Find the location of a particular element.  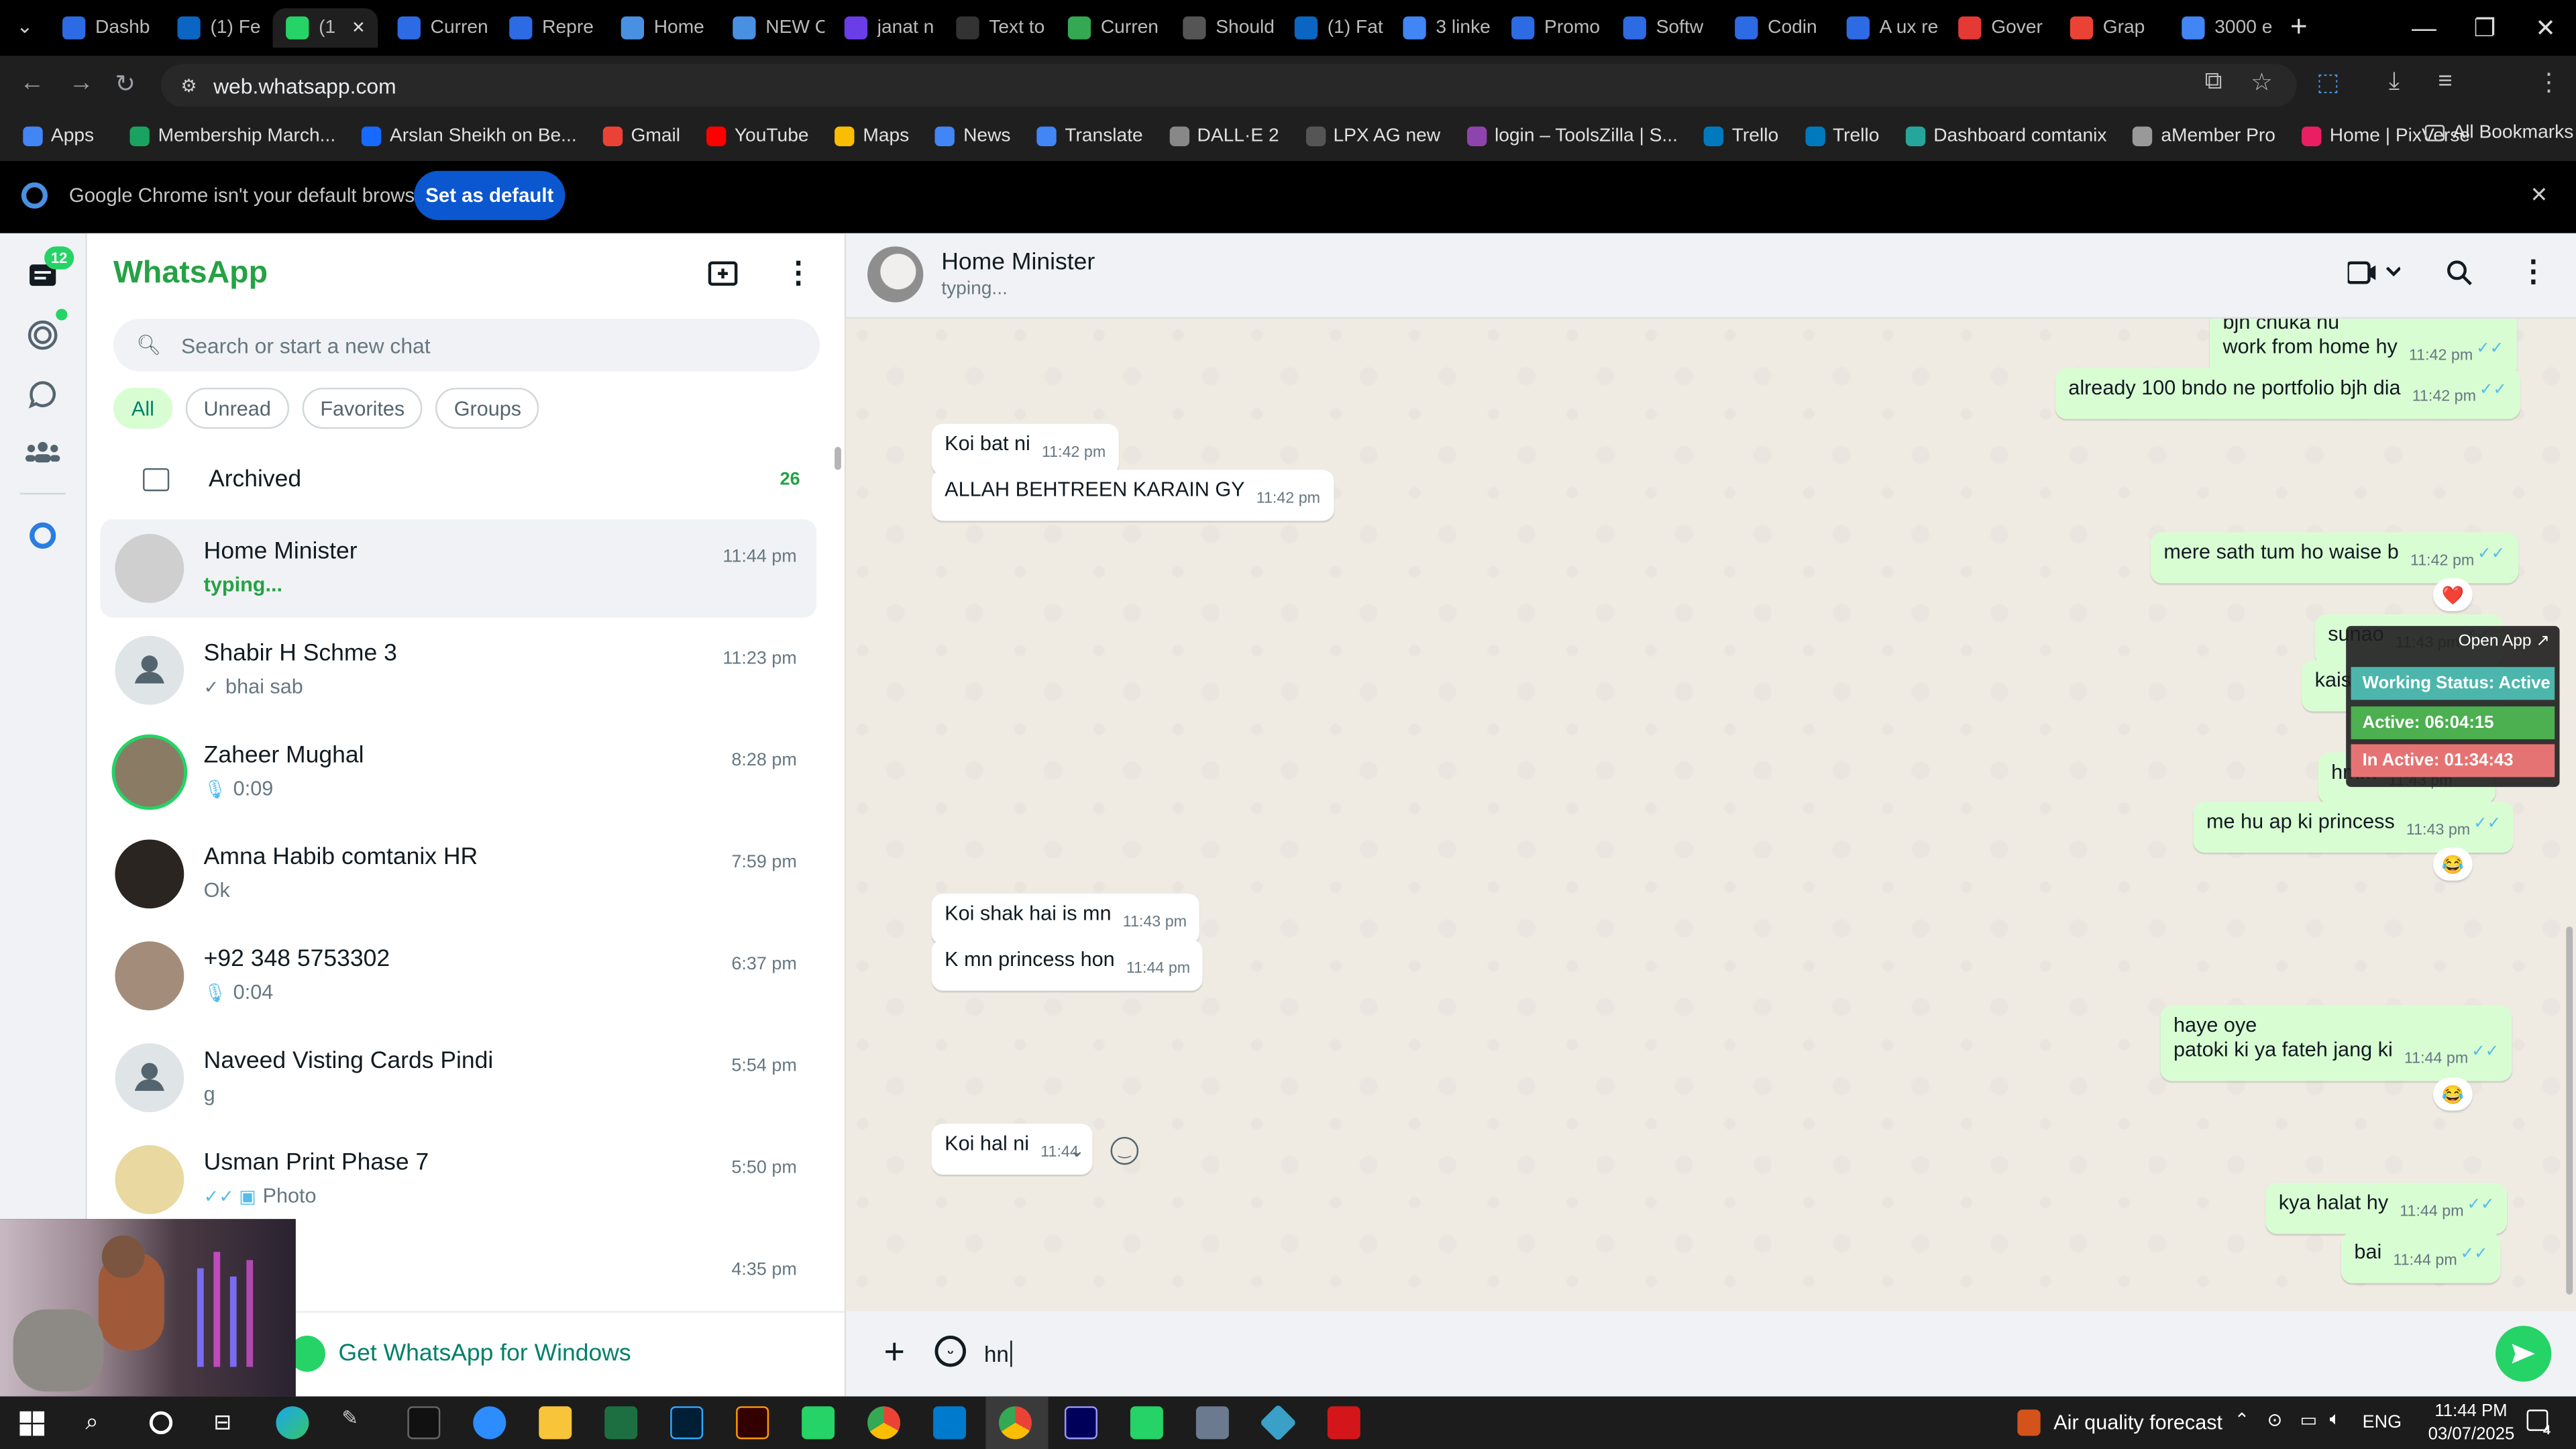

browser-tab: (1) Fe is located at coordinates (217, 28).